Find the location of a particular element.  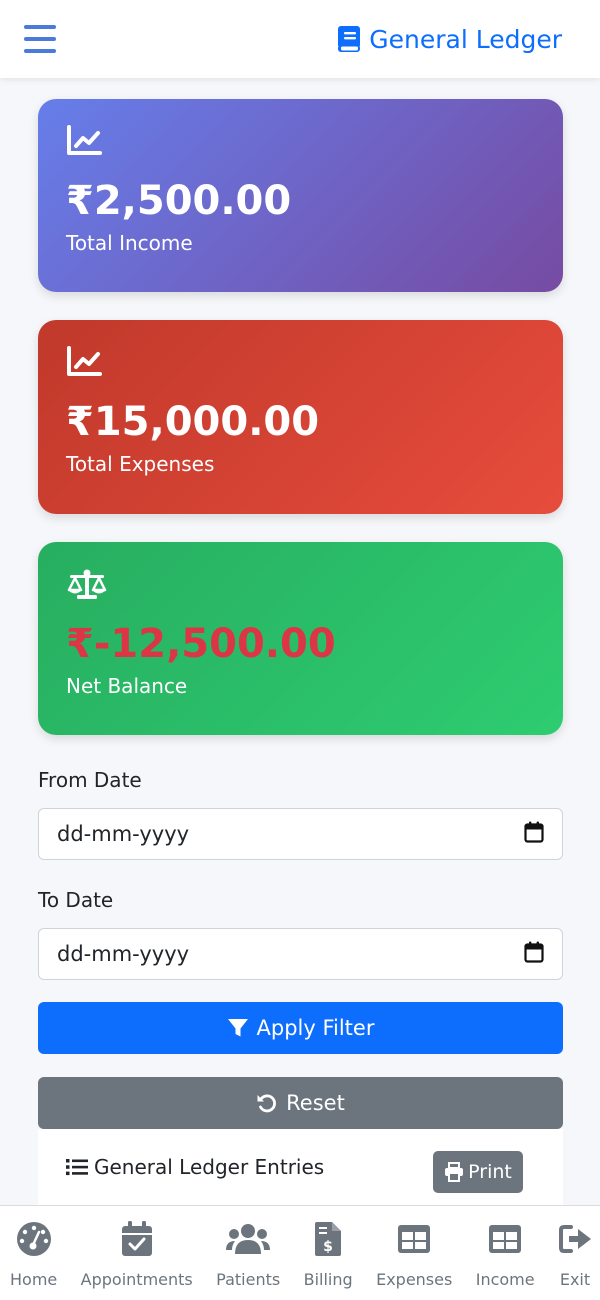

apply-filter-button: Apply Filter is located at coordinates (300, 1028).